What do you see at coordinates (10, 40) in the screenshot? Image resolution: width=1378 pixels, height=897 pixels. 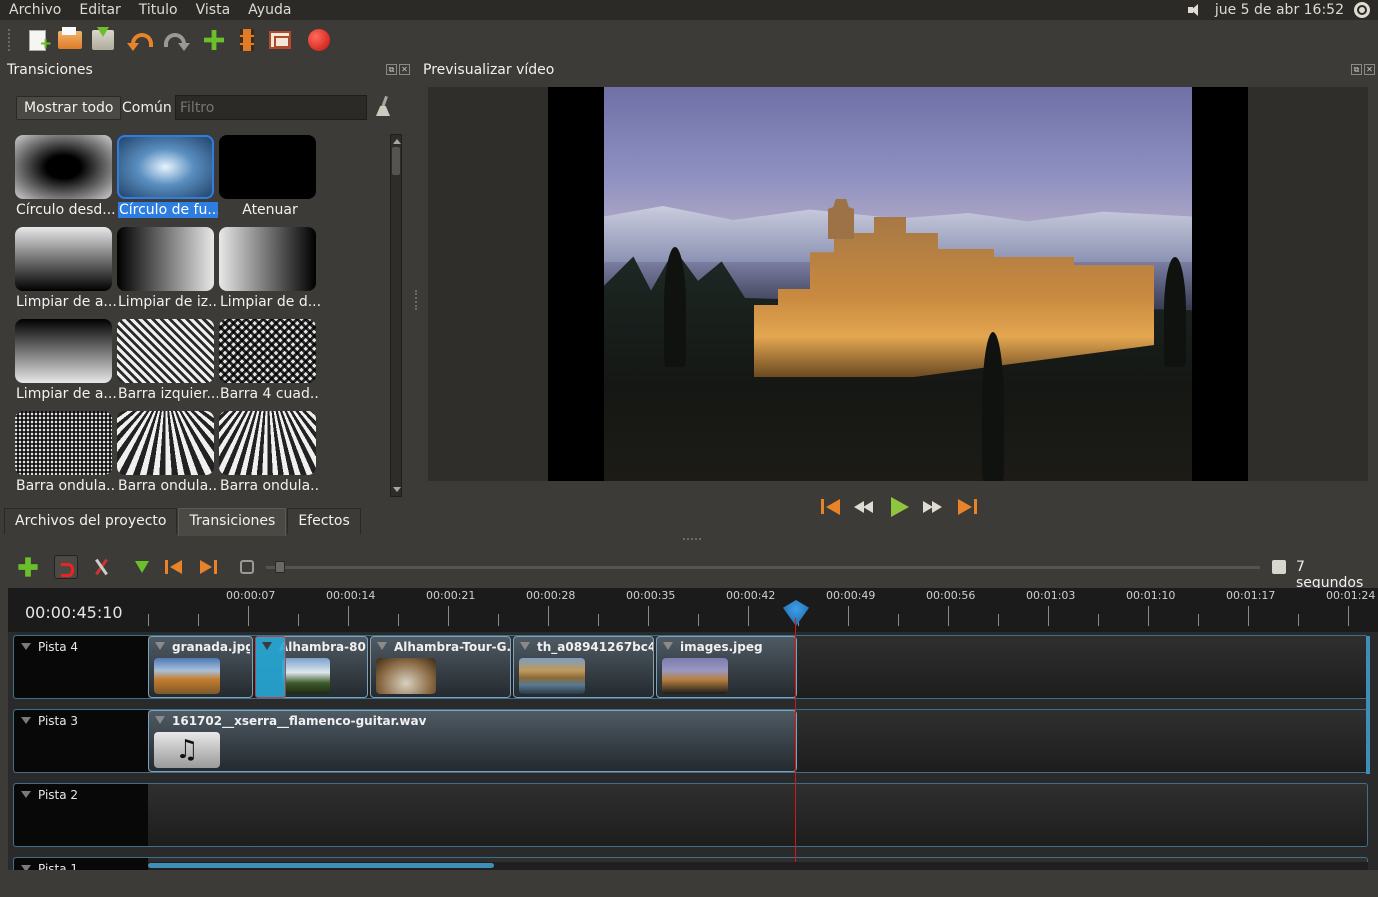 I see `toolbar-grip` at bounding box center [10, 40].